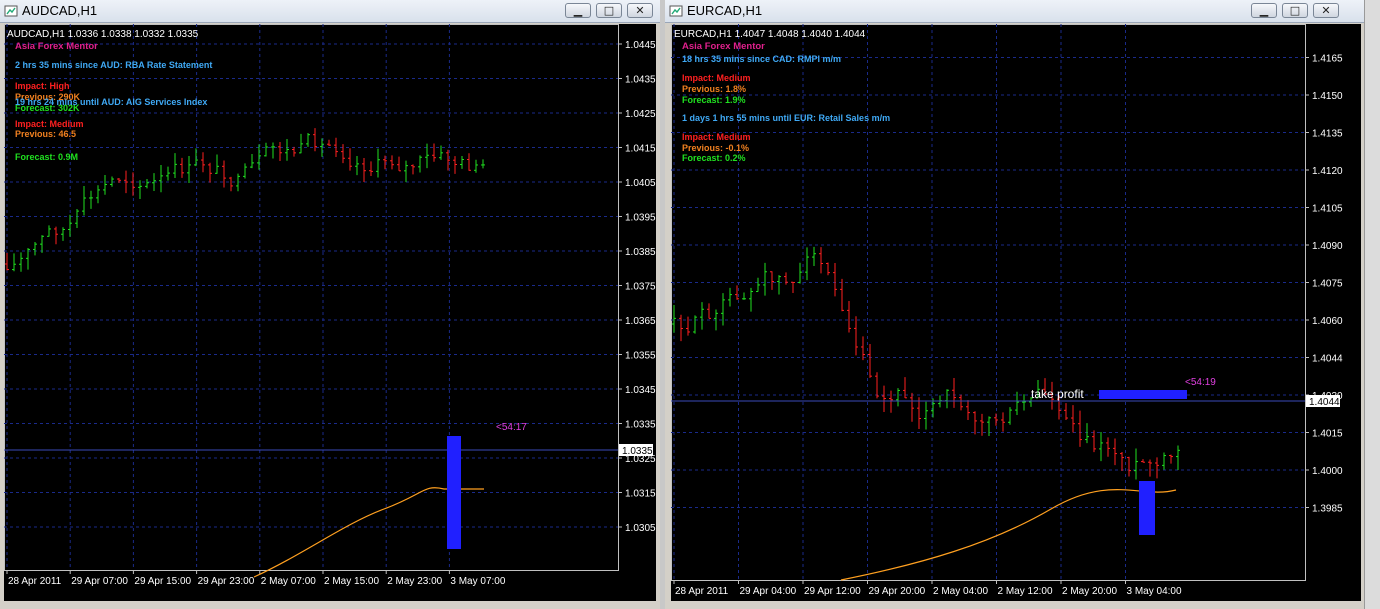 The width and height of the screenshot is (1380, 609). What do you see at coordinates (1089, 591) in the screenshot?
I see `time-label: 2 May 20:00` at bounding box center [1089, 591].